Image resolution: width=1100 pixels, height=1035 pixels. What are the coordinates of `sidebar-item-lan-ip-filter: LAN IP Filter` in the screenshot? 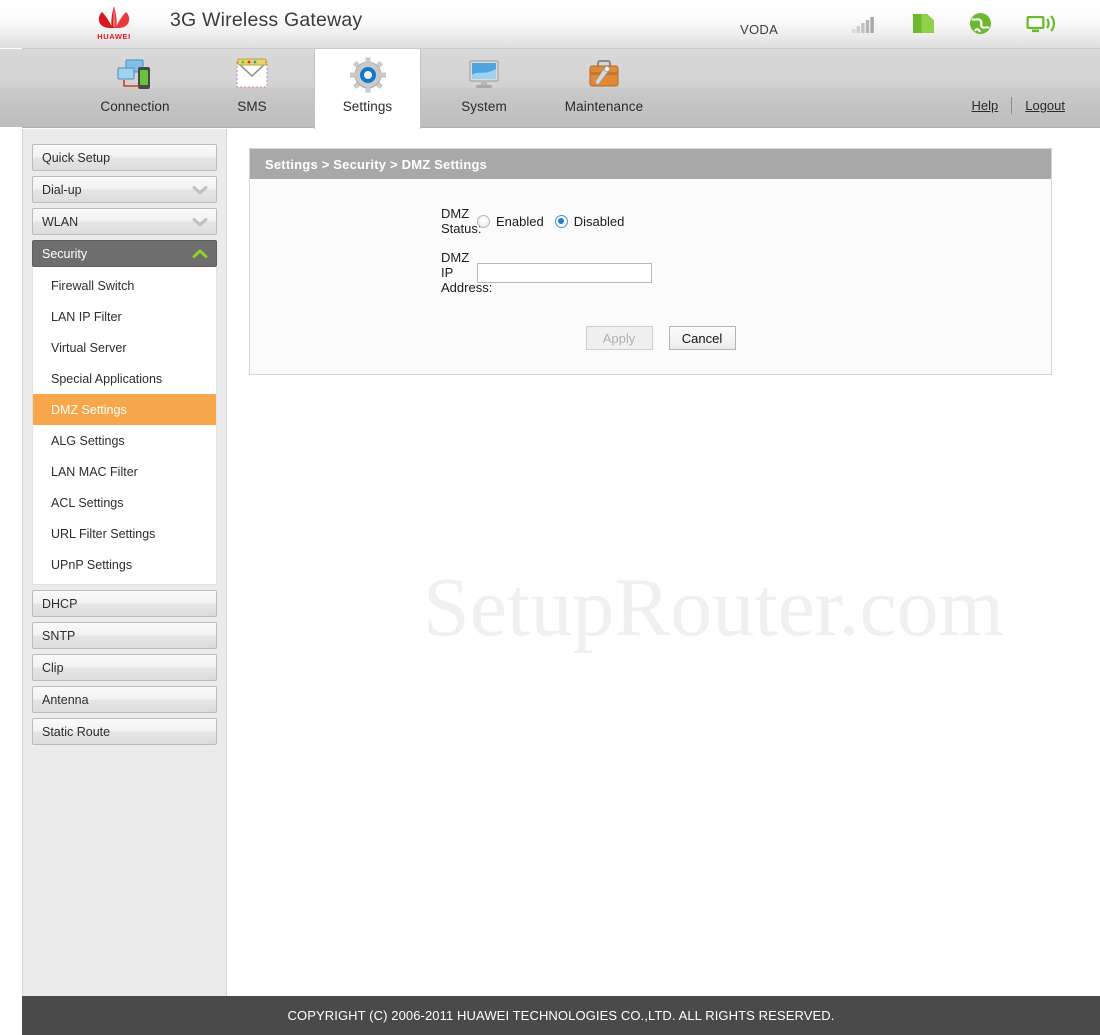 It's located at (124, 316).